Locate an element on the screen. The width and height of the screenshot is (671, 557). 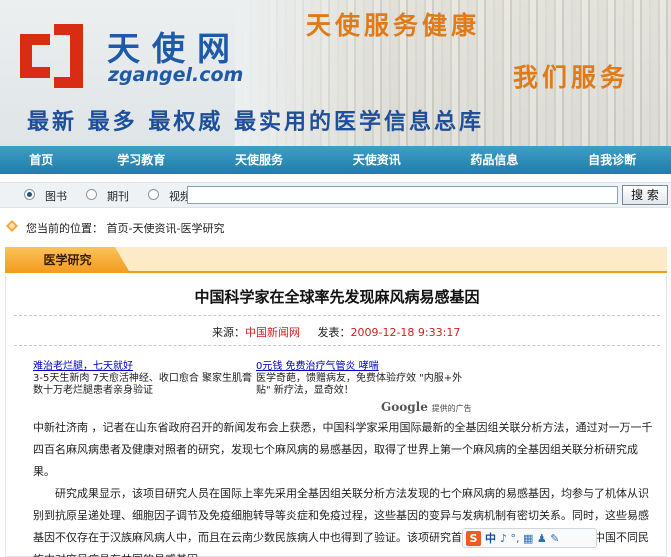
breadcrumb-text: 您当前的位置： 首页-天使资讯-医学研究 is located at coordinates (125, 228).